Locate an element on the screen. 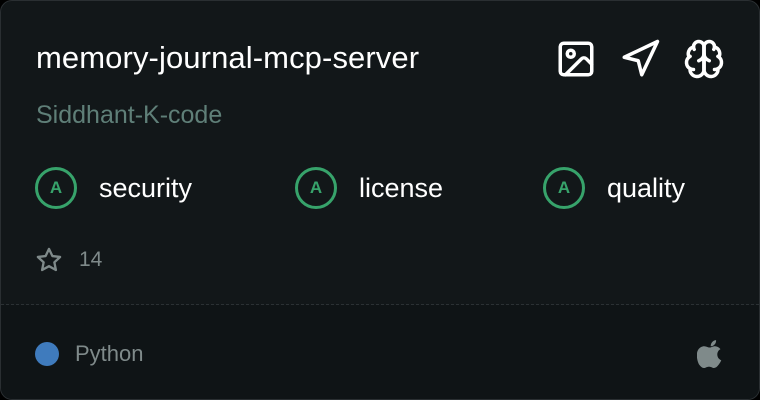  security-score: A security is located at coordinates (113, 188).